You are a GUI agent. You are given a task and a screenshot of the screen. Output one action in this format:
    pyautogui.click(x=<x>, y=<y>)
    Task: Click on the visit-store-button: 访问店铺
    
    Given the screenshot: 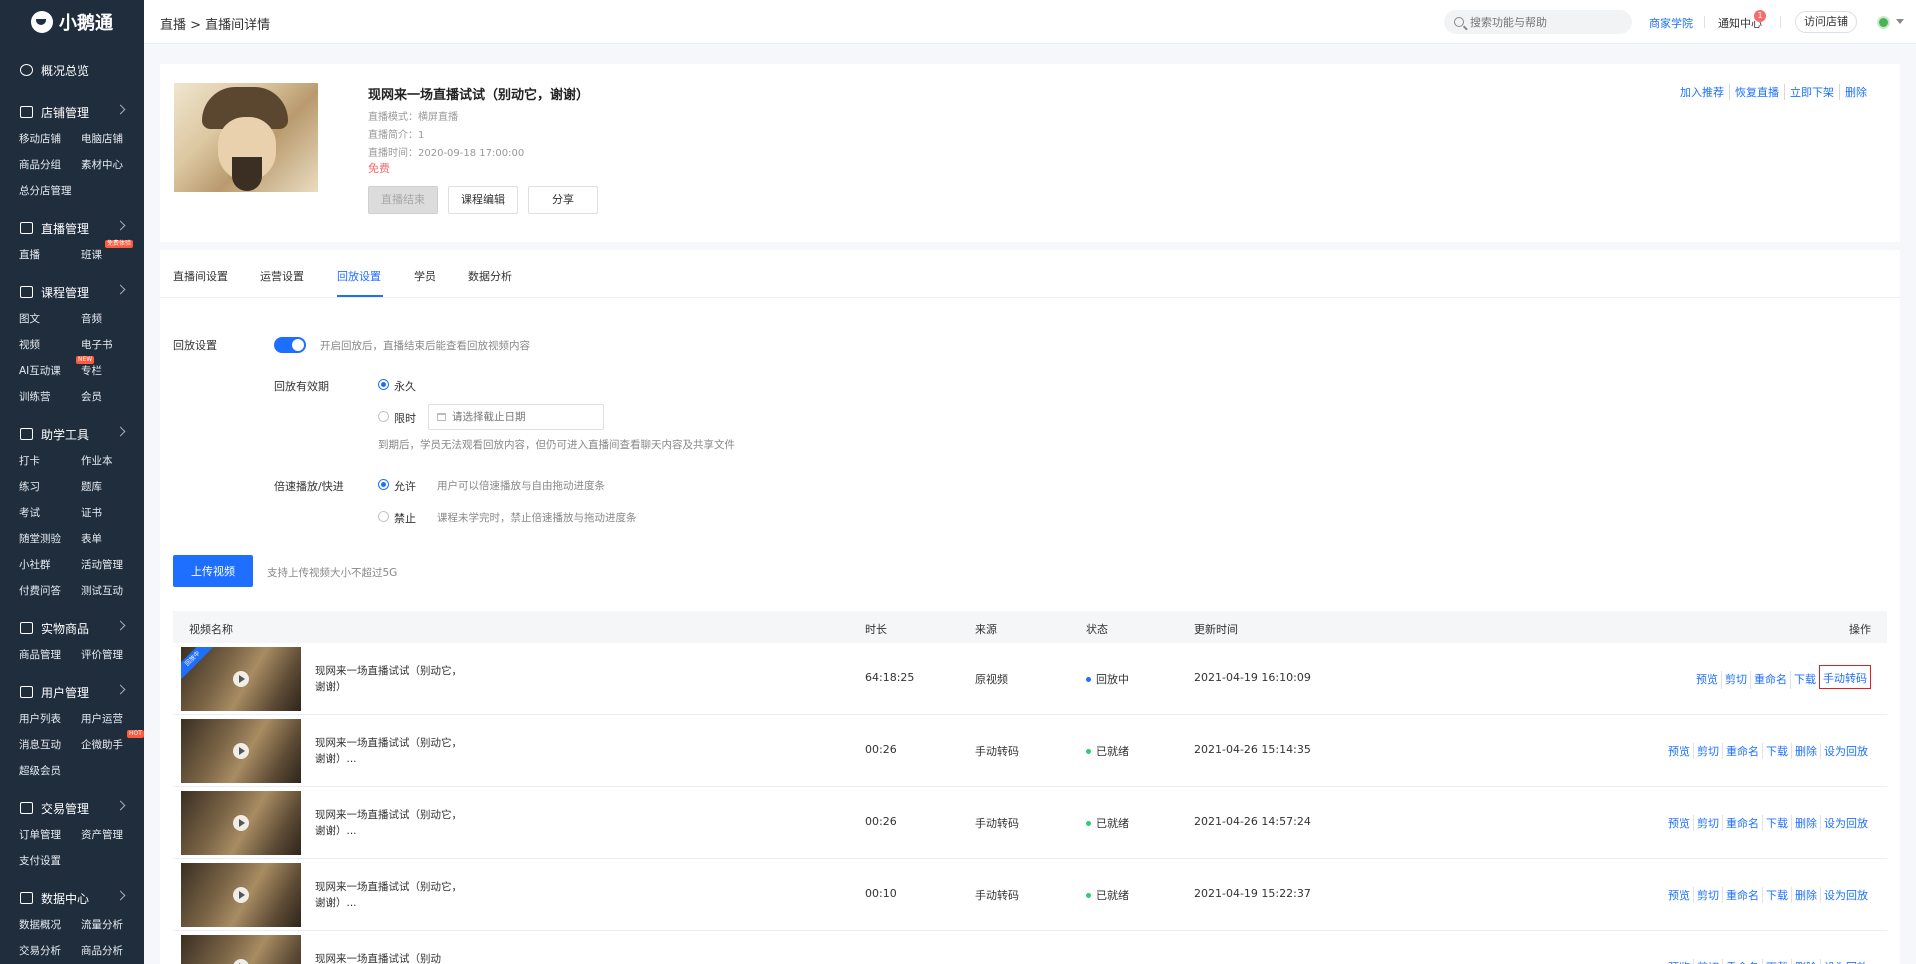 What is the action you would take?
    pyautogui.click(x=1826, y=22)
    